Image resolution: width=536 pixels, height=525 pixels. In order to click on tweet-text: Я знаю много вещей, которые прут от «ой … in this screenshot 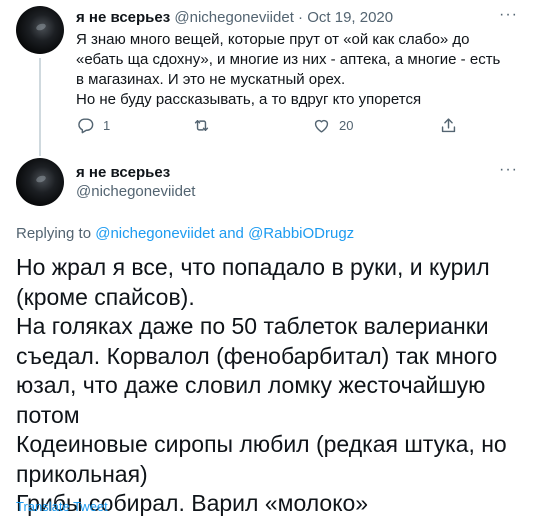, I will do `click(296, 70)`.